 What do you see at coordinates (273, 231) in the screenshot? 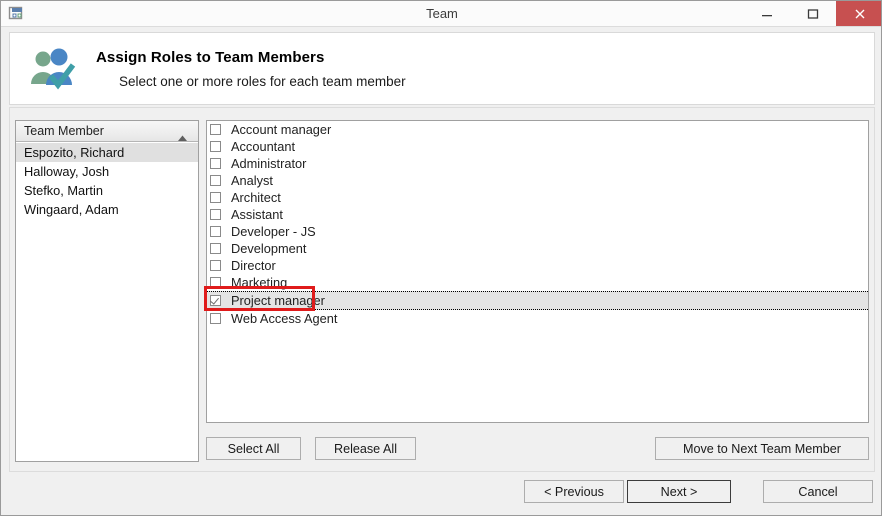
I see `role-label: Developer - JS` at bounding box center [273, 231].